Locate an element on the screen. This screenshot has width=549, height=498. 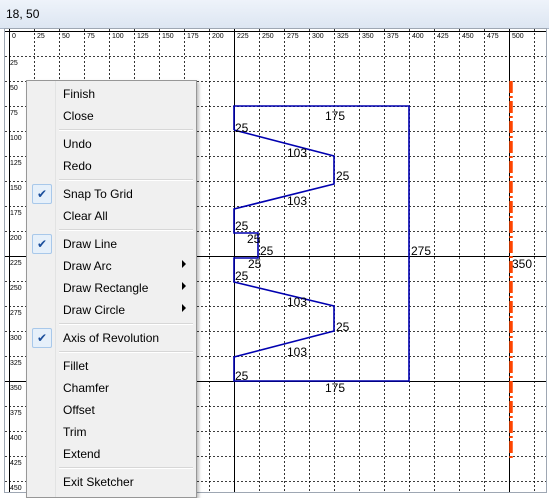
menu-item-snap-to-grid: ✔ Snap To Grid is located at coordinates (111, 193).